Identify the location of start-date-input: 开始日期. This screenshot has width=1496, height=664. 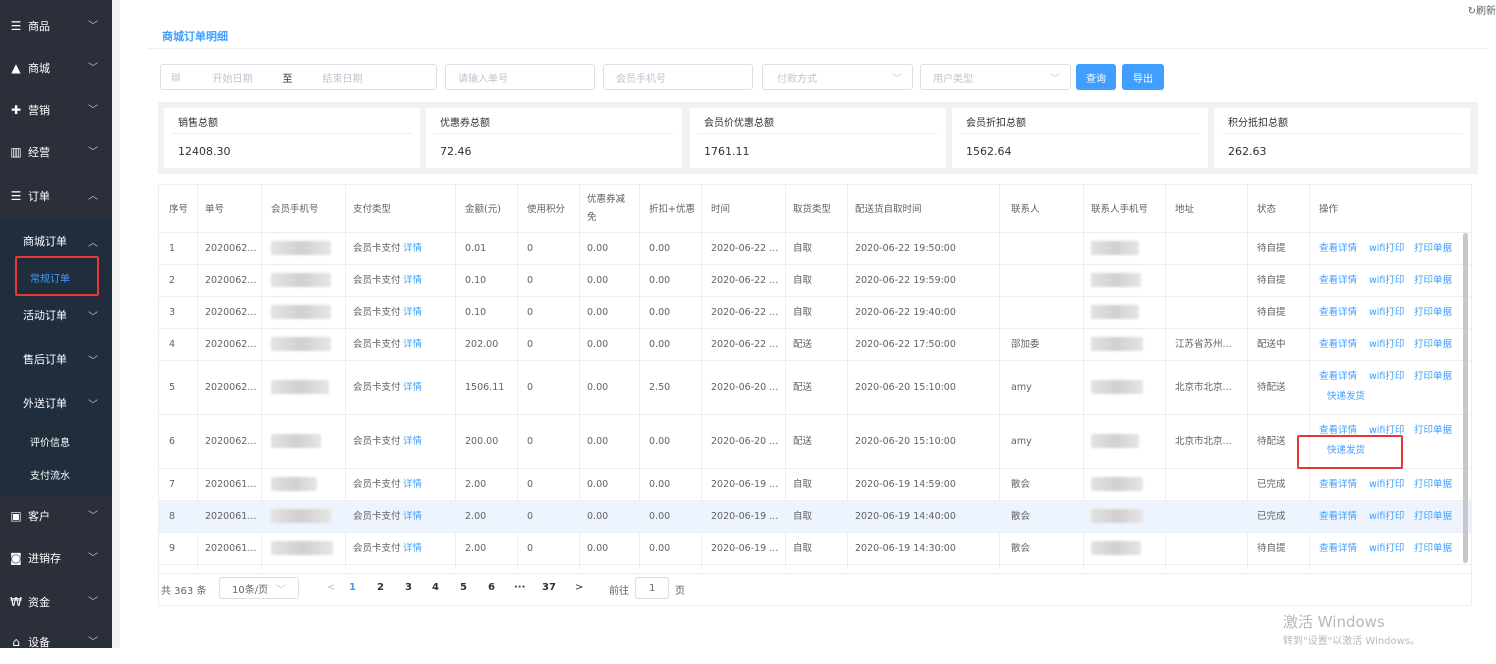
(232, 77).